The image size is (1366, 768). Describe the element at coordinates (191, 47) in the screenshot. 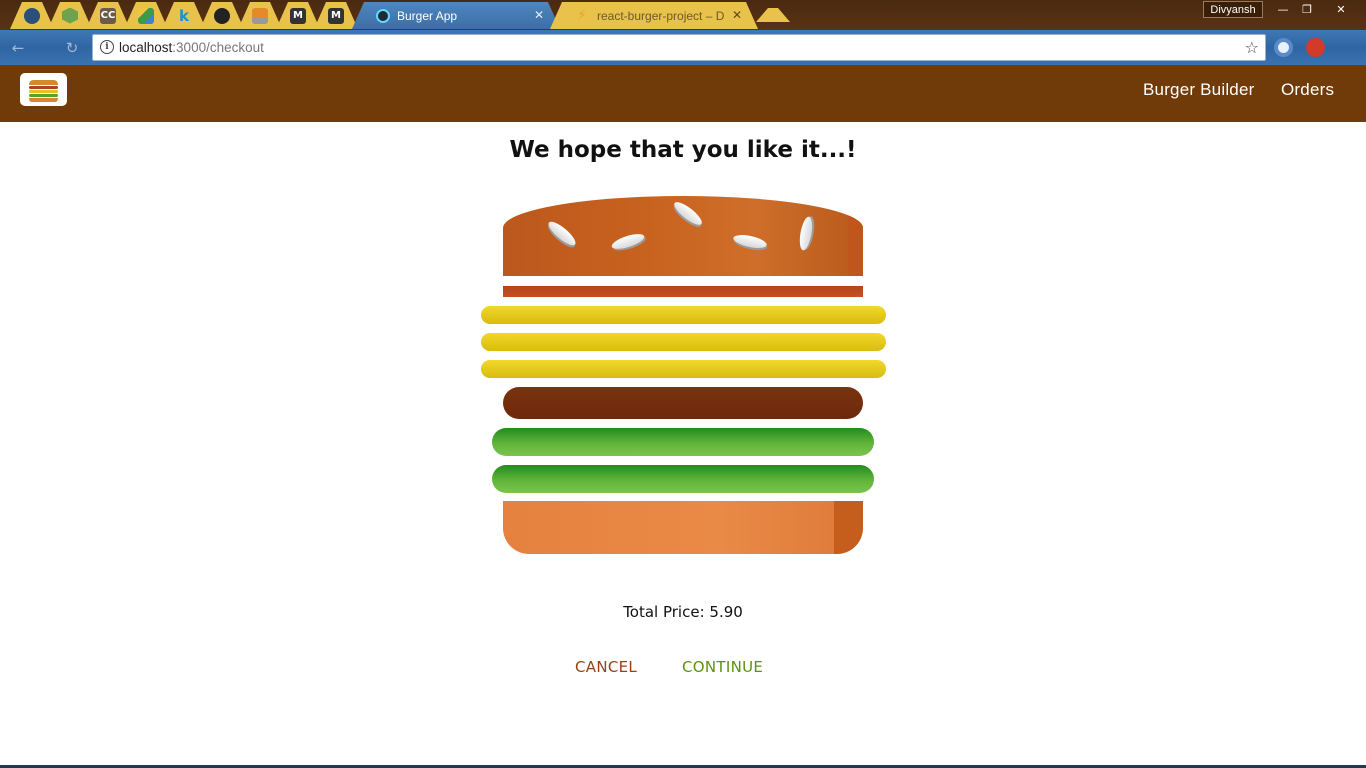

I see `url-text: localhost:3000/checkout` at that location.